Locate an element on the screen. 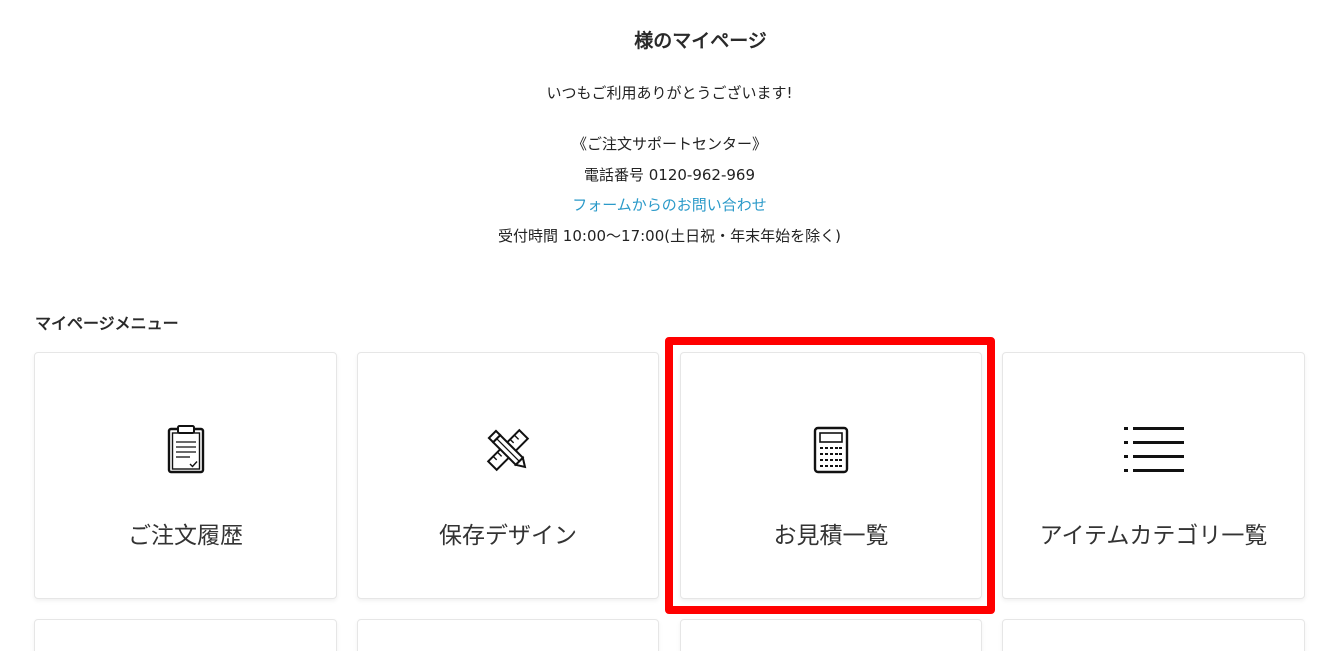 The image size is (1339, 651). tile-label: アイテムカテゴリ一覧 is located at coordinates (1153, 536).